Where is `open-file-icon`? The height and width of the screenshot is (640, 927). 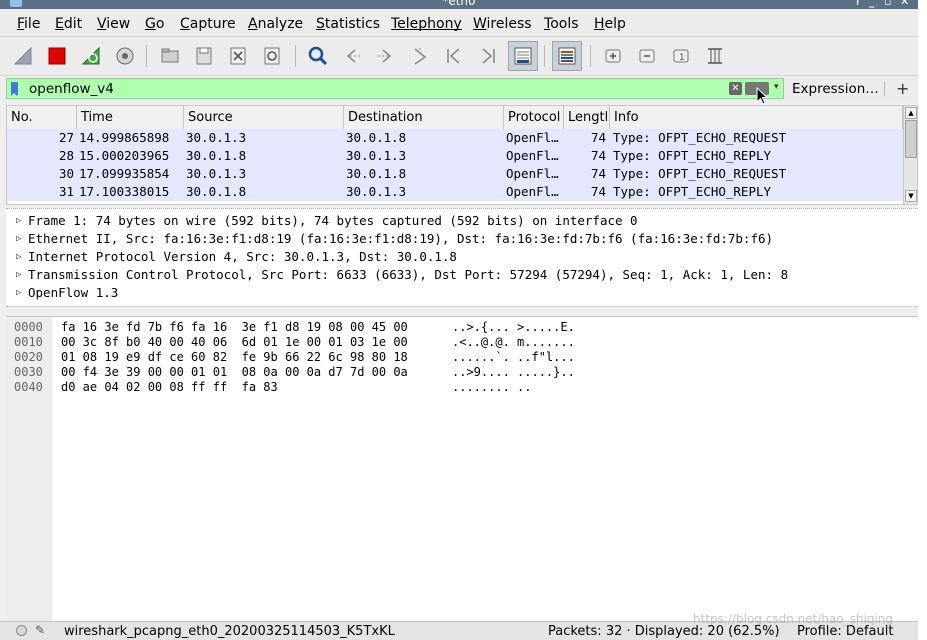 open-file-icon is located at coordinates (170, 56).